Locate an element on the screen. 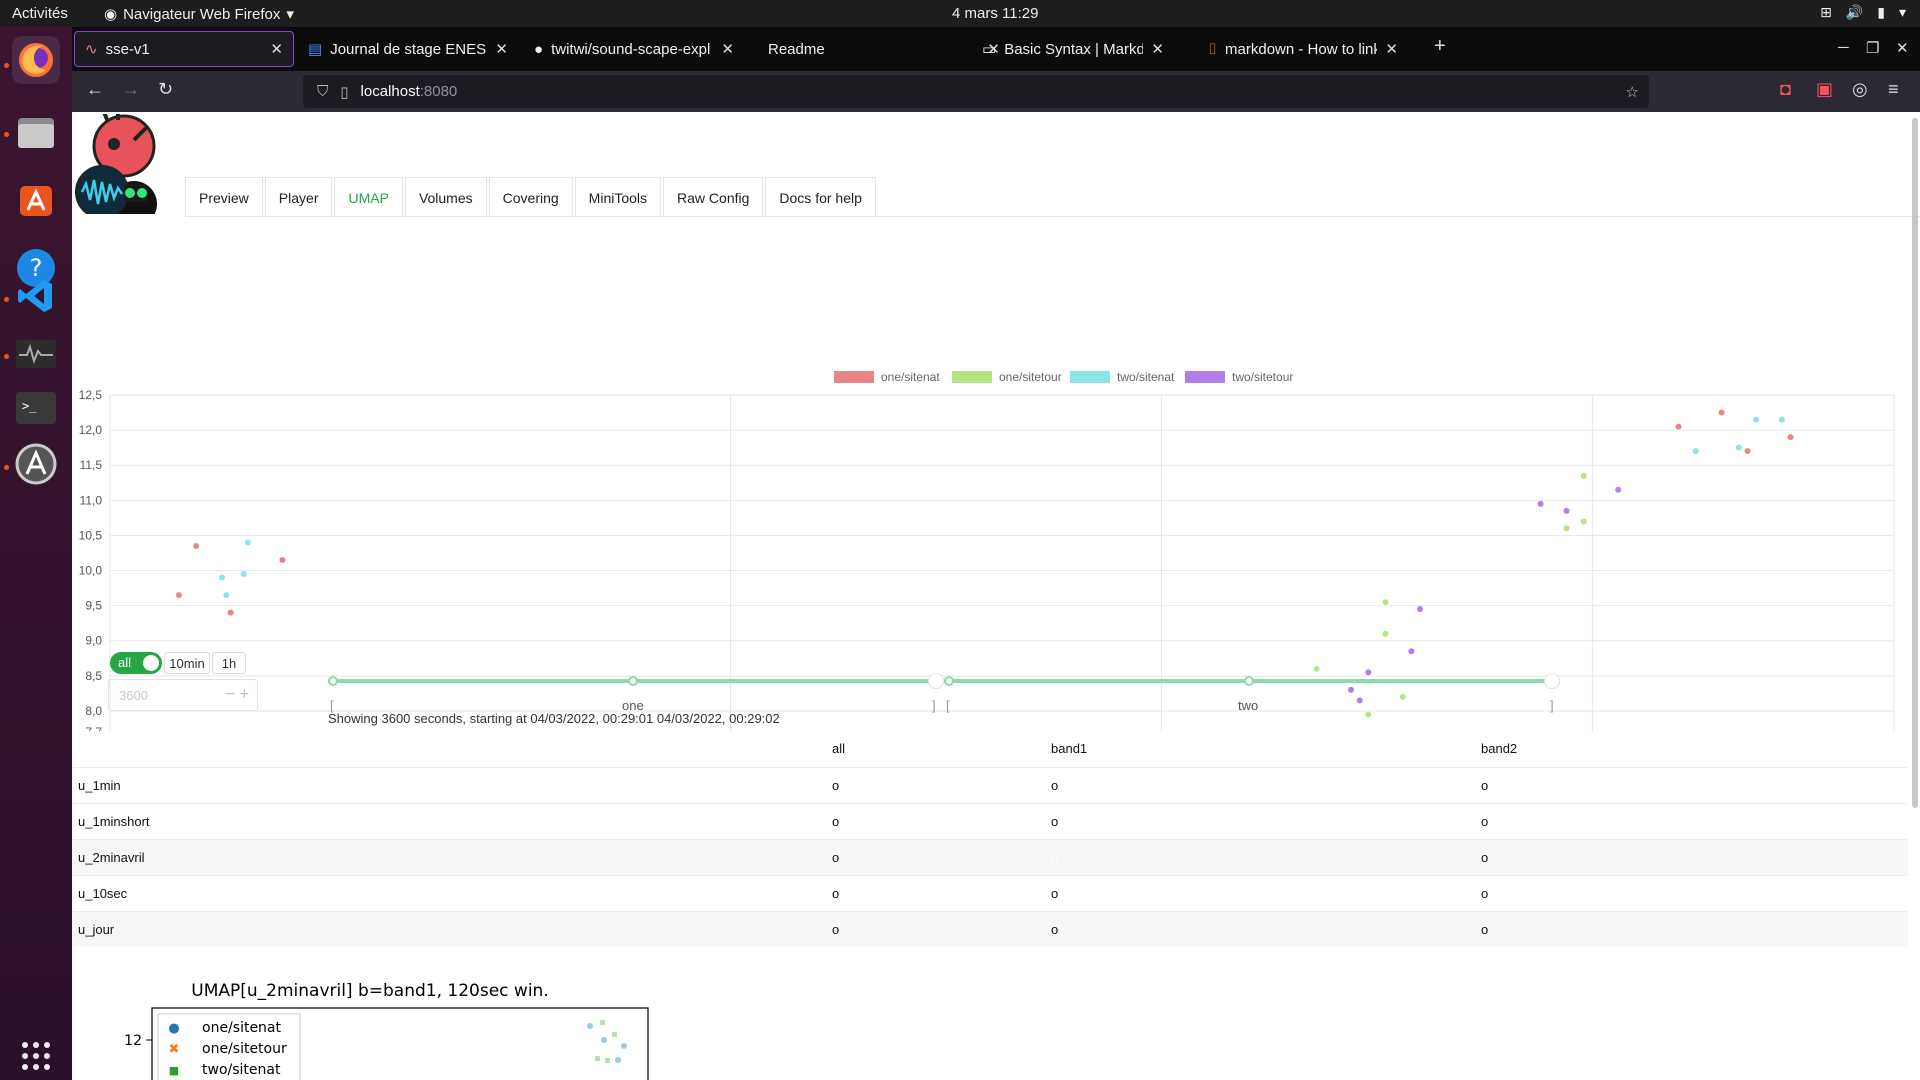 The width and height of the screenshot is (1920, 1080). all-toggle: all is located at coordinates (136, 663).